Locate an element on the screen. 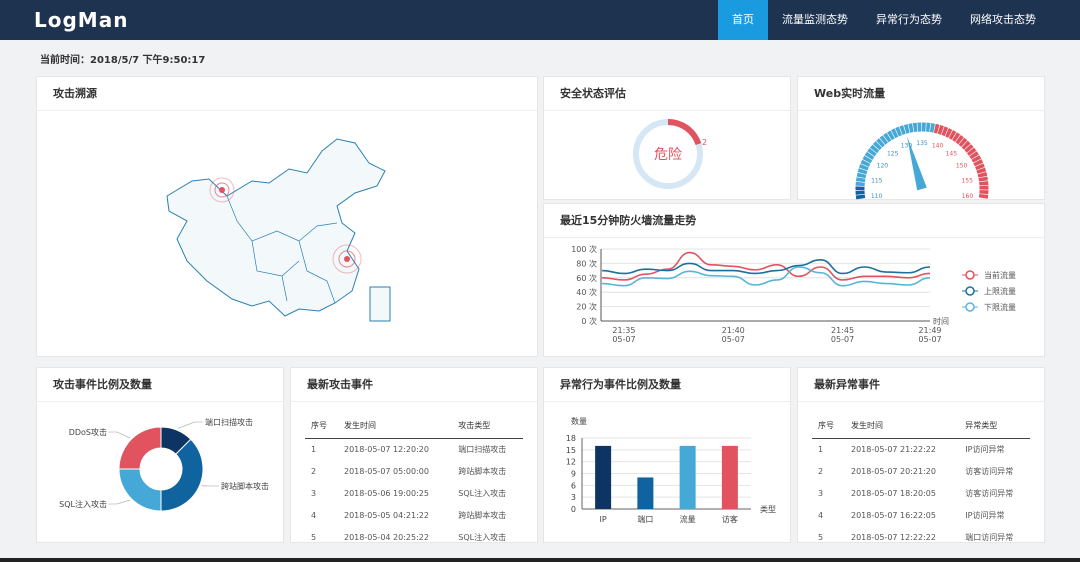 This screenshot has width=1080, height=562. security-ring: 危险 2 is located at coordinates (670, 154).